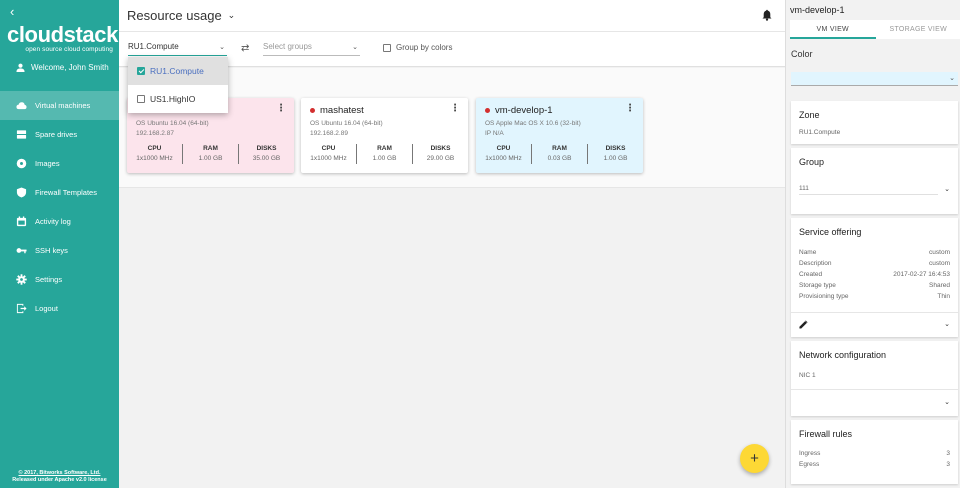  I want to click on firewall-key: Egress, so click(809, 464).